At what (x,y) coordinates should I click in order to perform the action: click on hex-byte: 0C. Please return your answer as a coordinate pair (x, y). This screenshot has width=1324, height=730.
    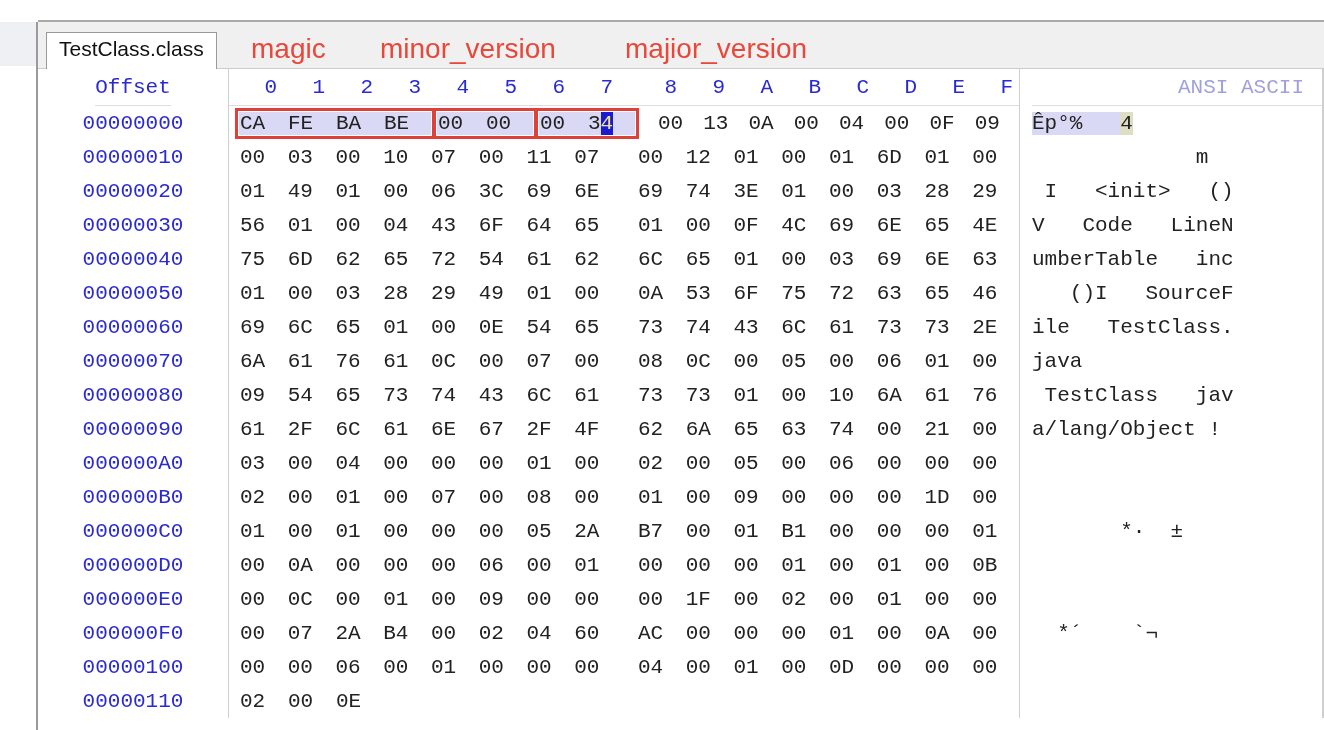
    Looking at the image, I should click on (300, 599).